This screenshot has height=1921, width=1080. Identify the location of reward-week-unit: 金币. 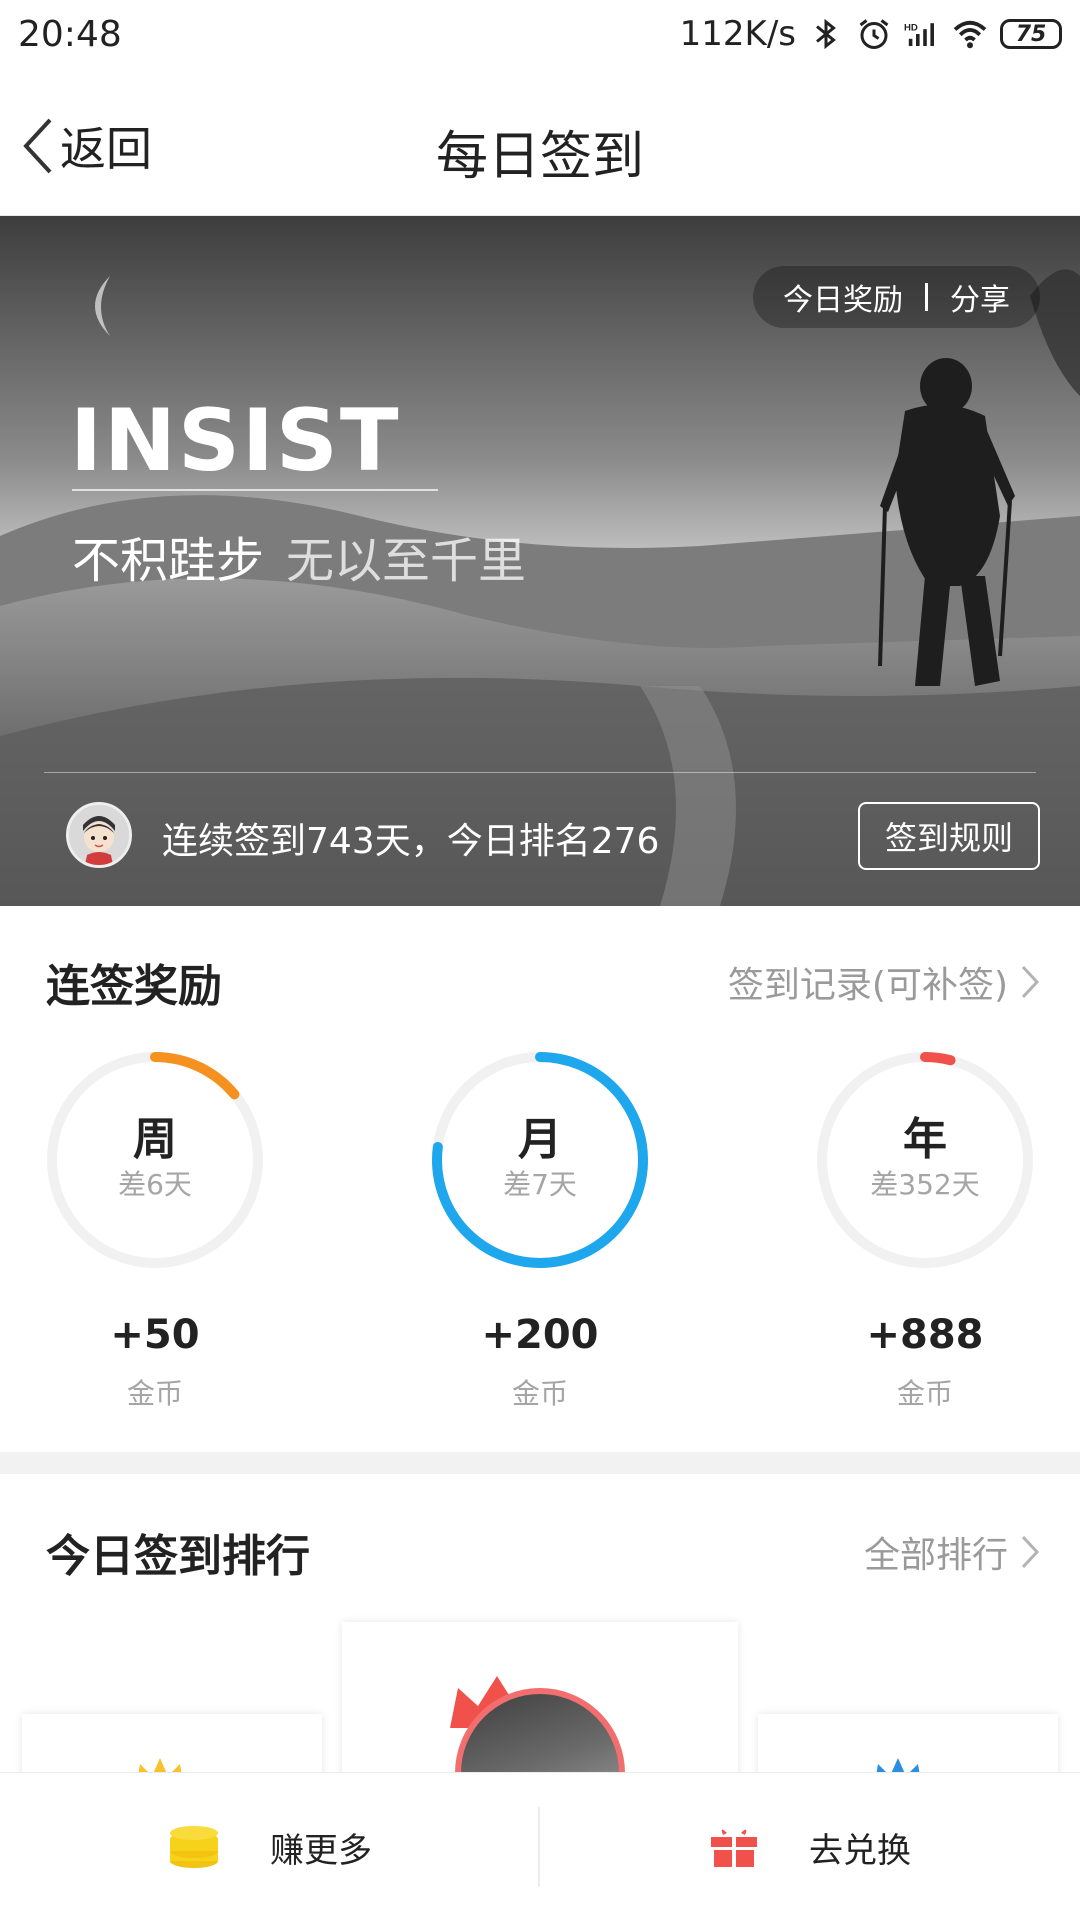
(154, 1393).